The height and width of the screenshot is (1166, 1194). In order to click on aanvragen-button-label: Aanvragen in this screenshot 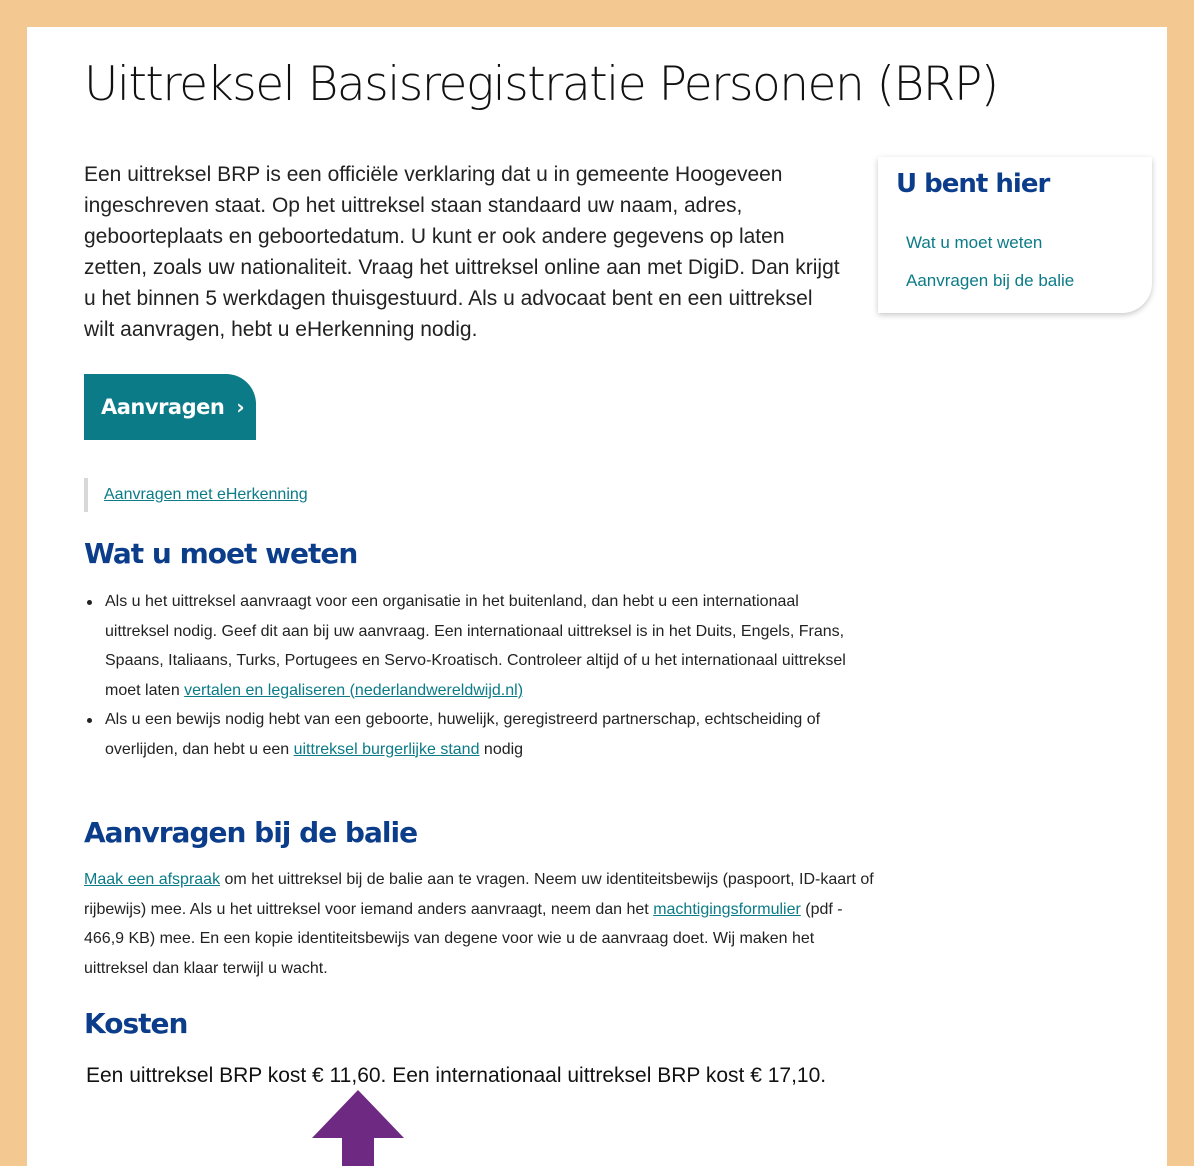, I will do `click(163, 407)`.